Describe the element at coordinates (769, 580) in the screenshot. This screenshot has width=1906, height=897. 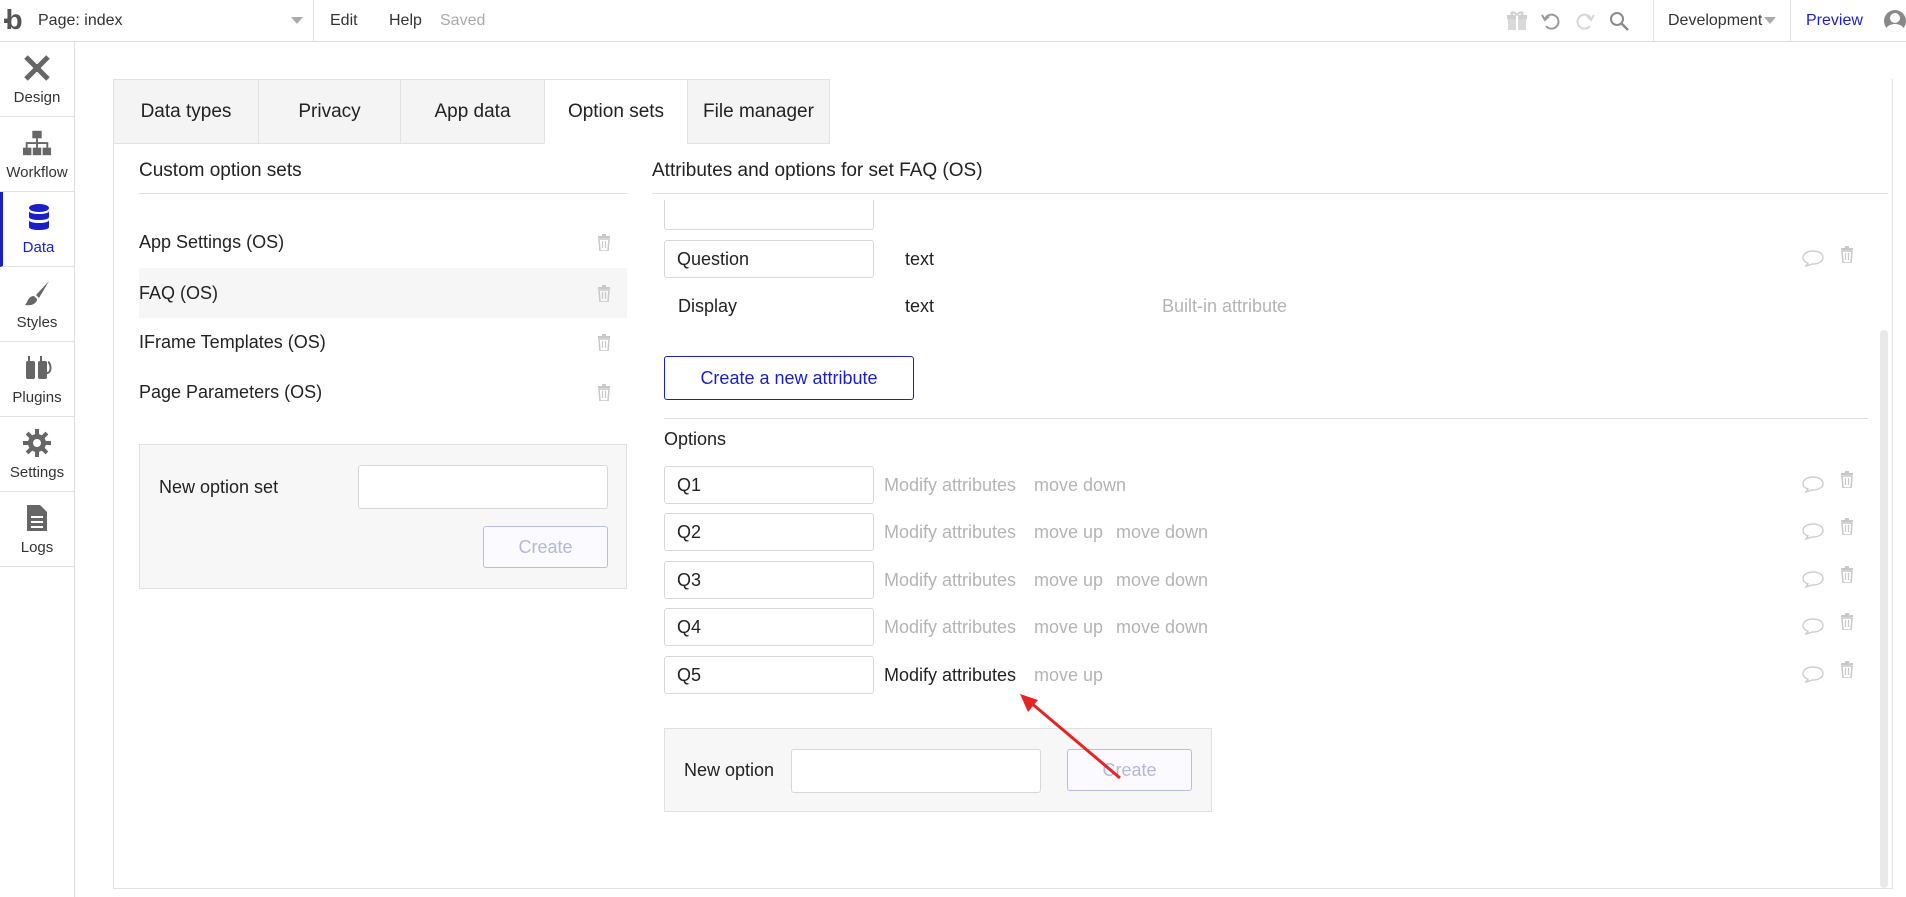
I see `option-name-input: Q3` at that location.